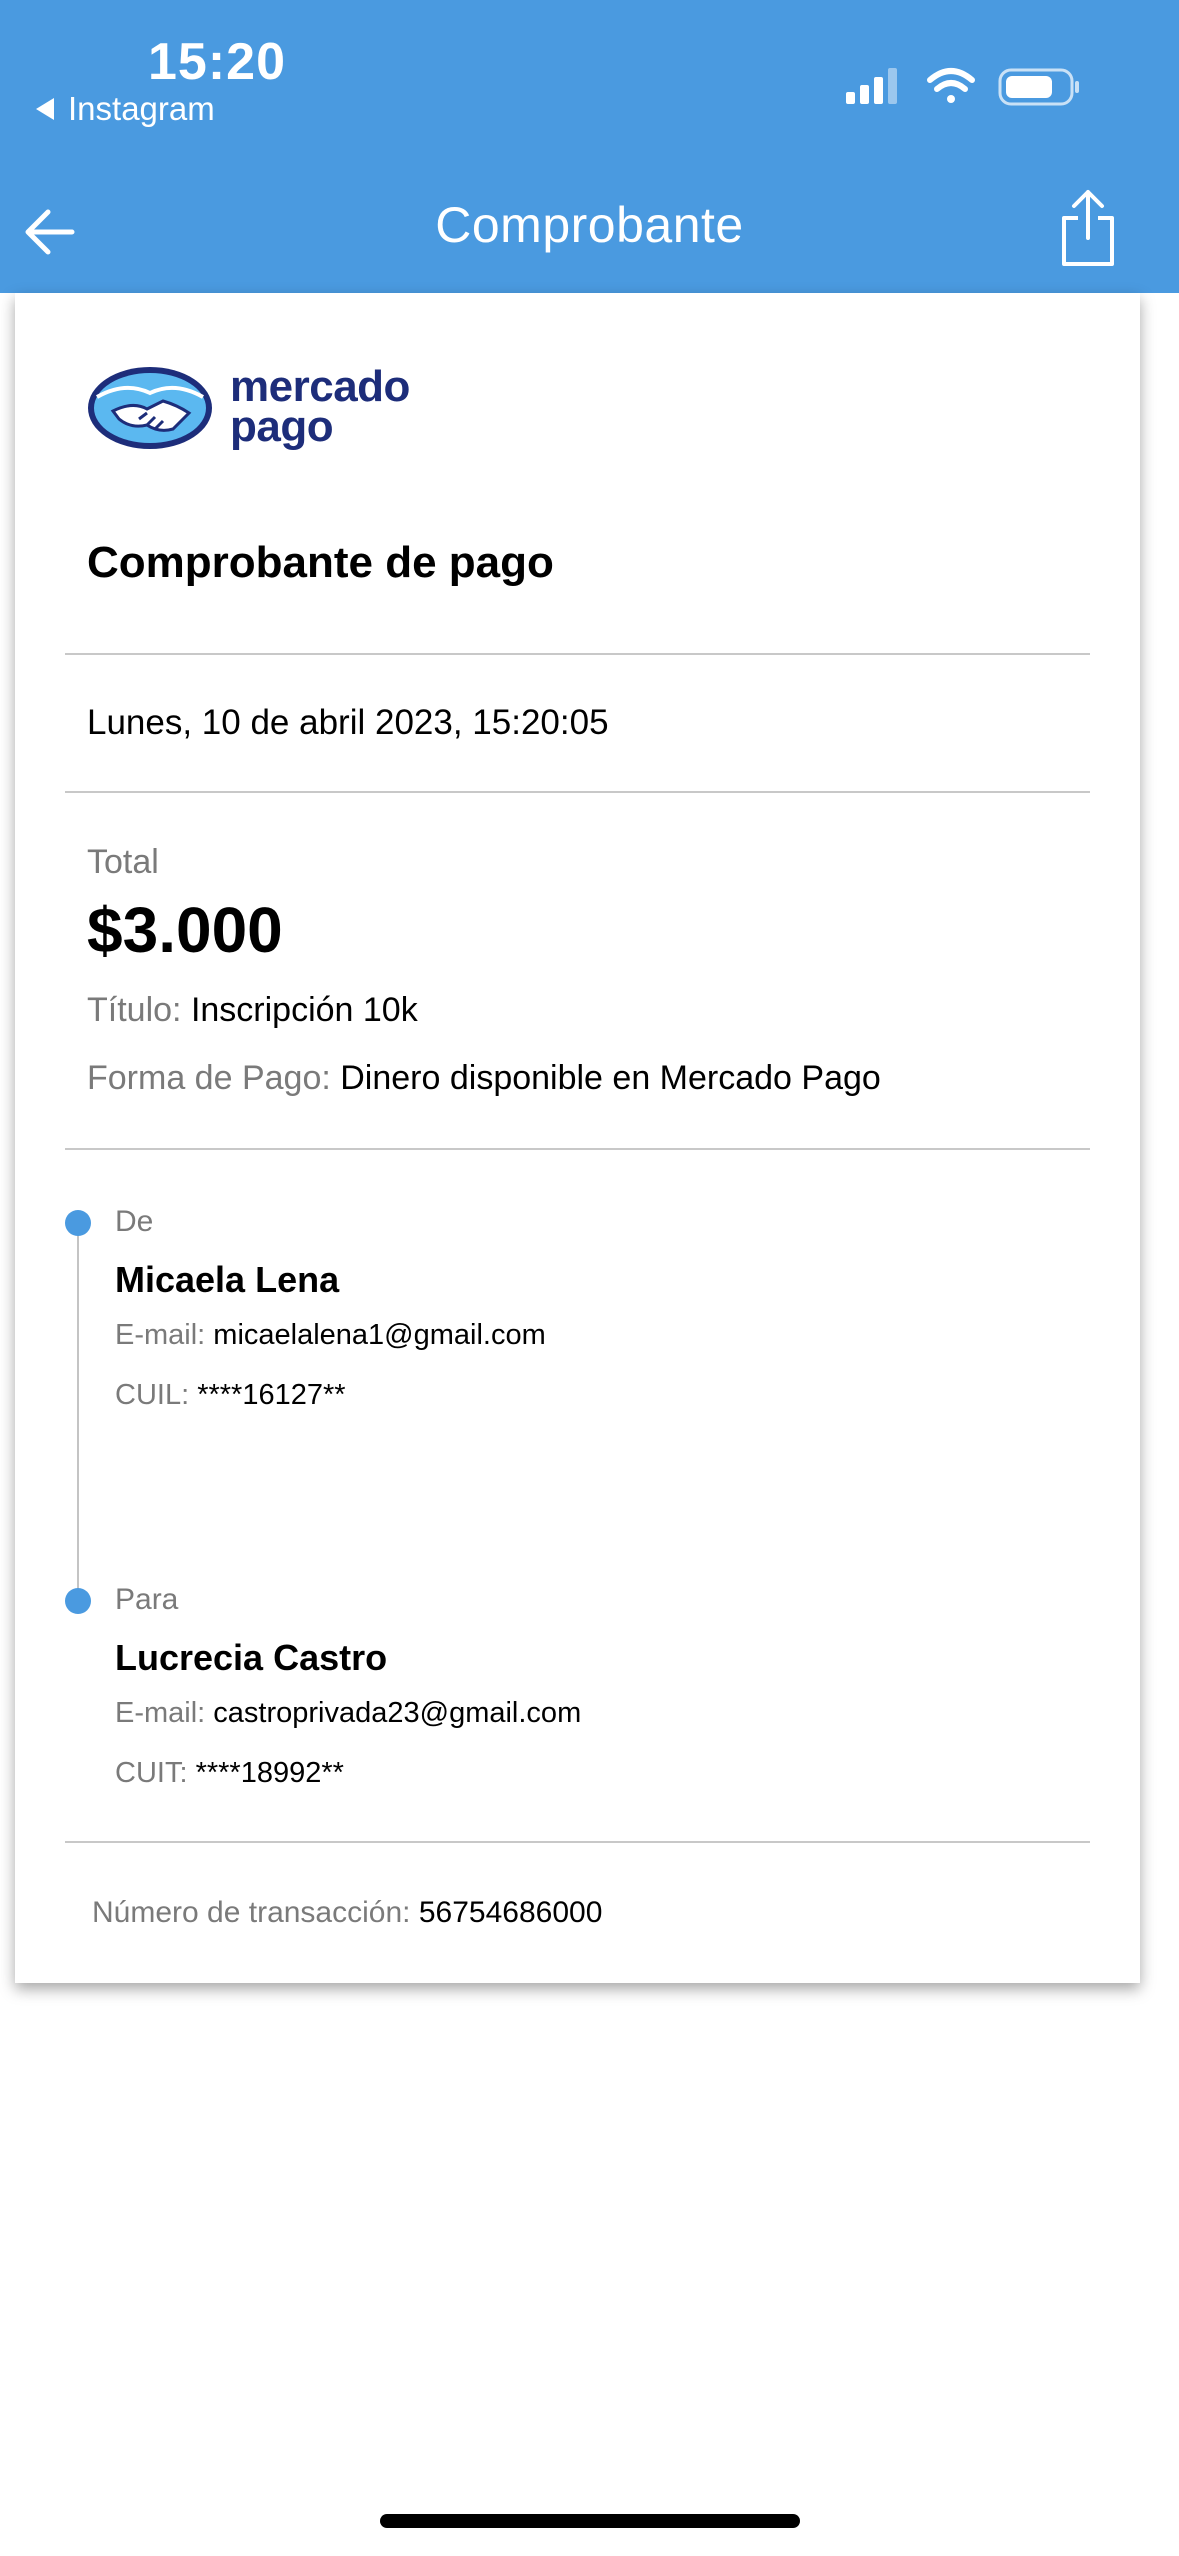 The width and height of the screenshot is (1179, 2556). I want to click on total-amount: $3.000, so click(185, 930).